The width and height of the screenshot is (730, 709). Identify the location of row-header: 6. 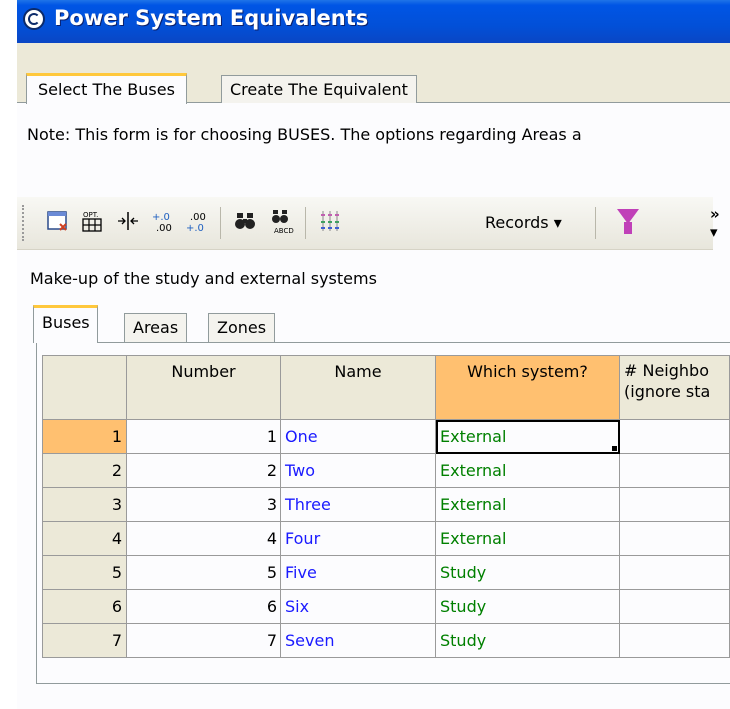
(84, 606).